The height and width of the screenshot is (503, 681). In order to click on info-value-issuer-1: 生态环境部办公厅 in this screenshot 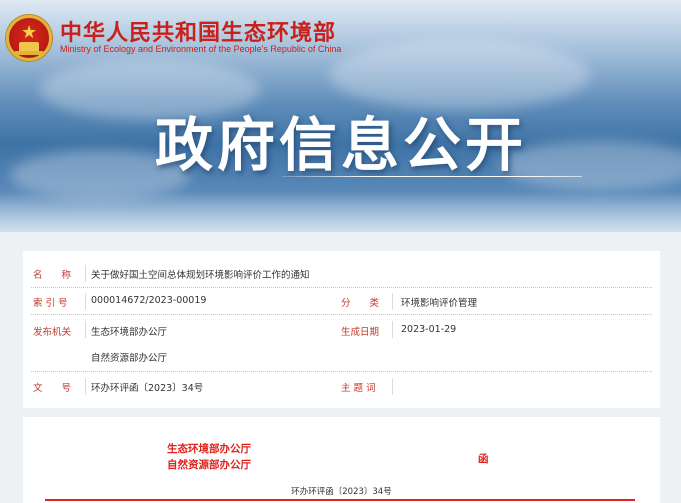, I will do `click(129, 332)`.